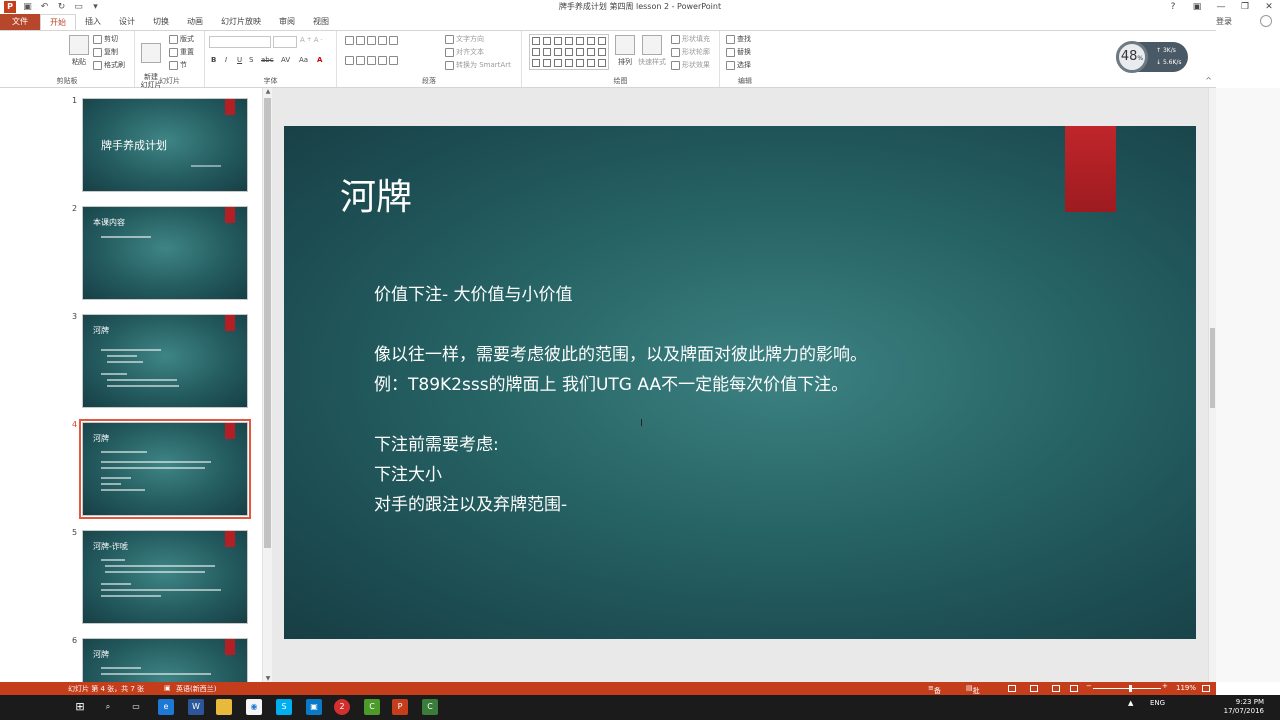 The image size is (1280, 720). Describe the element at coordinates (240, 42) in the screenshot. I see `font-name-box` at that location.